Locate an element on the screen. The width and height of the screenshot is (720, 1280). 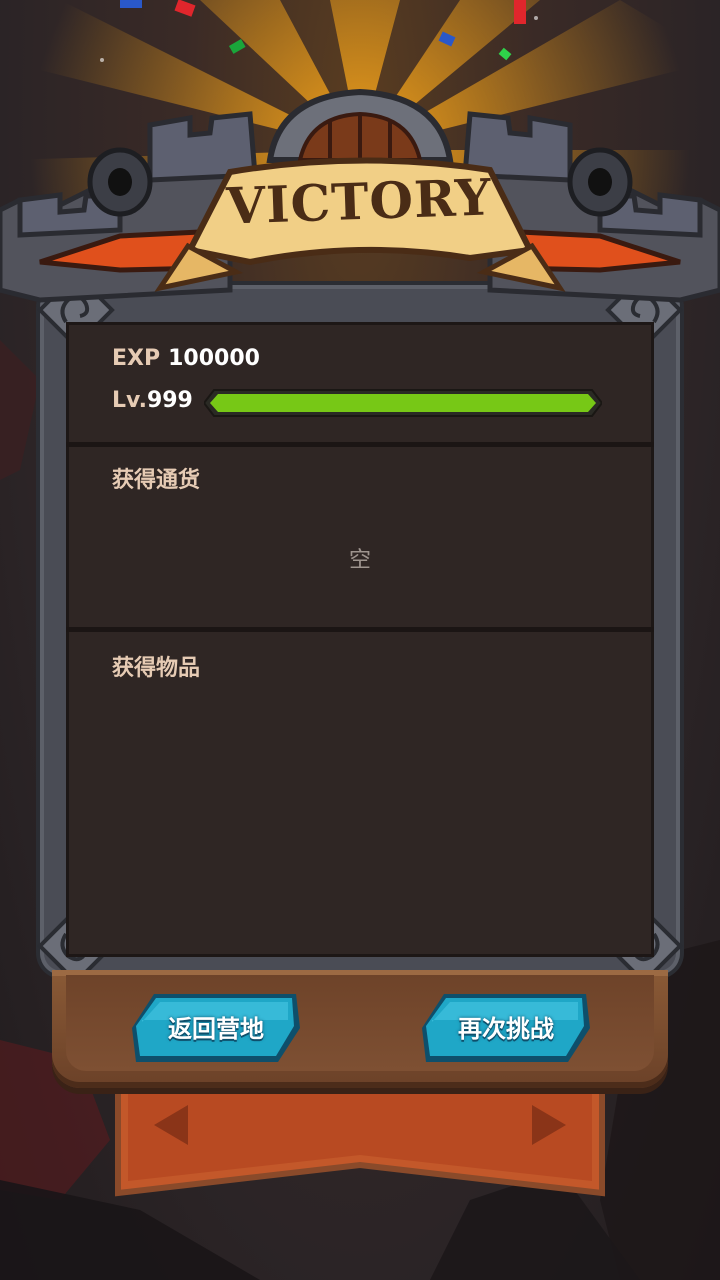
exp-value: 100000 is located at coordinates (214, 358).